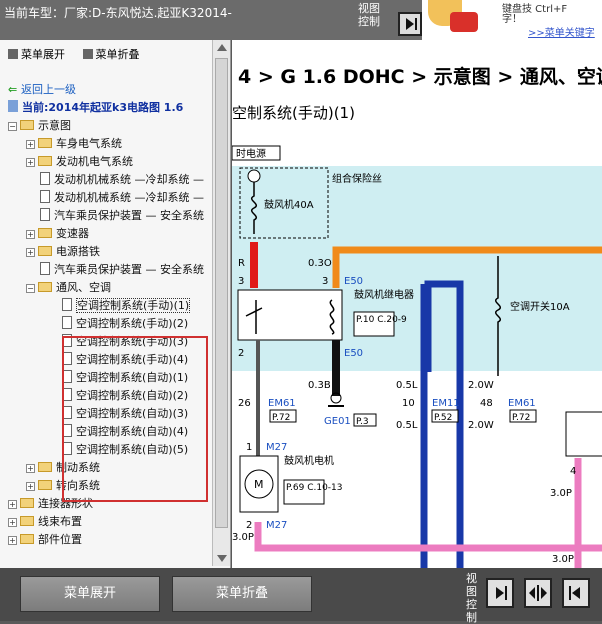 This screenshot has height=624, width=602. What do you see at coordinates (290, 315) in the screenshot?
I see `relay-box` at bounding box center [290, 315].